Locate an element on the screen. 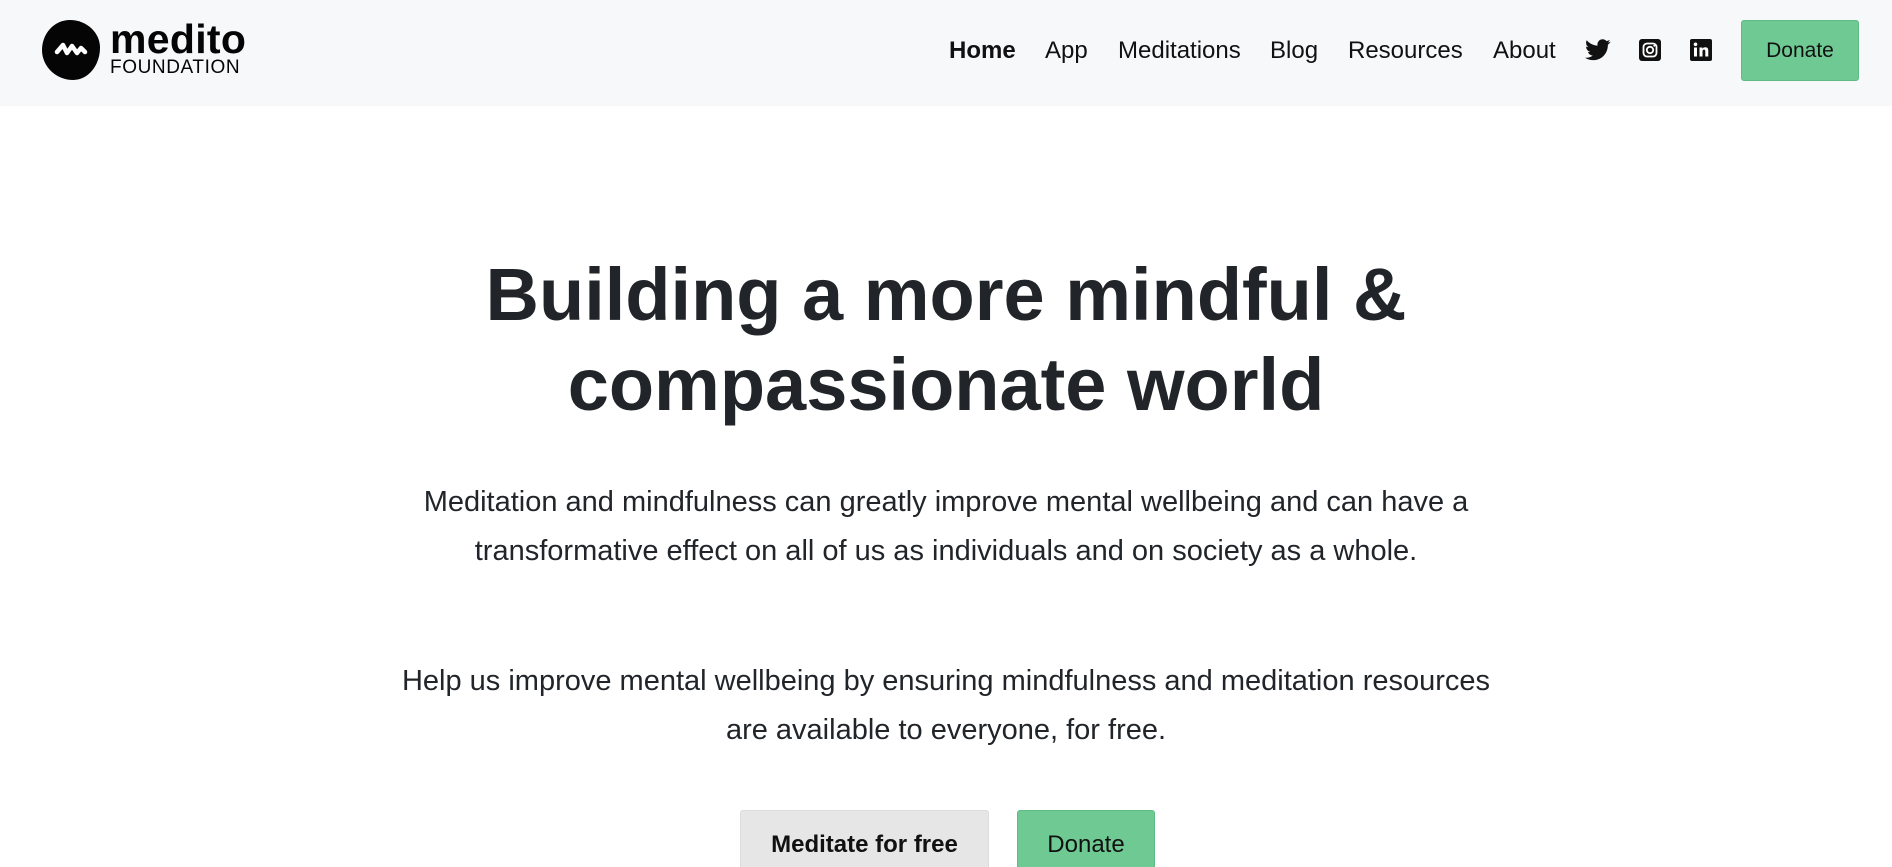 Image resolution: width=1892 pixels, height=867 pixels. nav-blog: Blog is located at coordinates (1294, 51).